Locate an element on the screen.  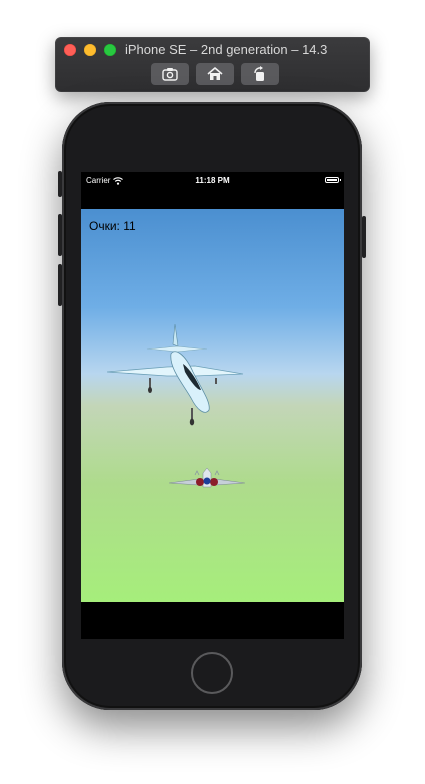
minimize-window-button is located at coordinates (90, 50).